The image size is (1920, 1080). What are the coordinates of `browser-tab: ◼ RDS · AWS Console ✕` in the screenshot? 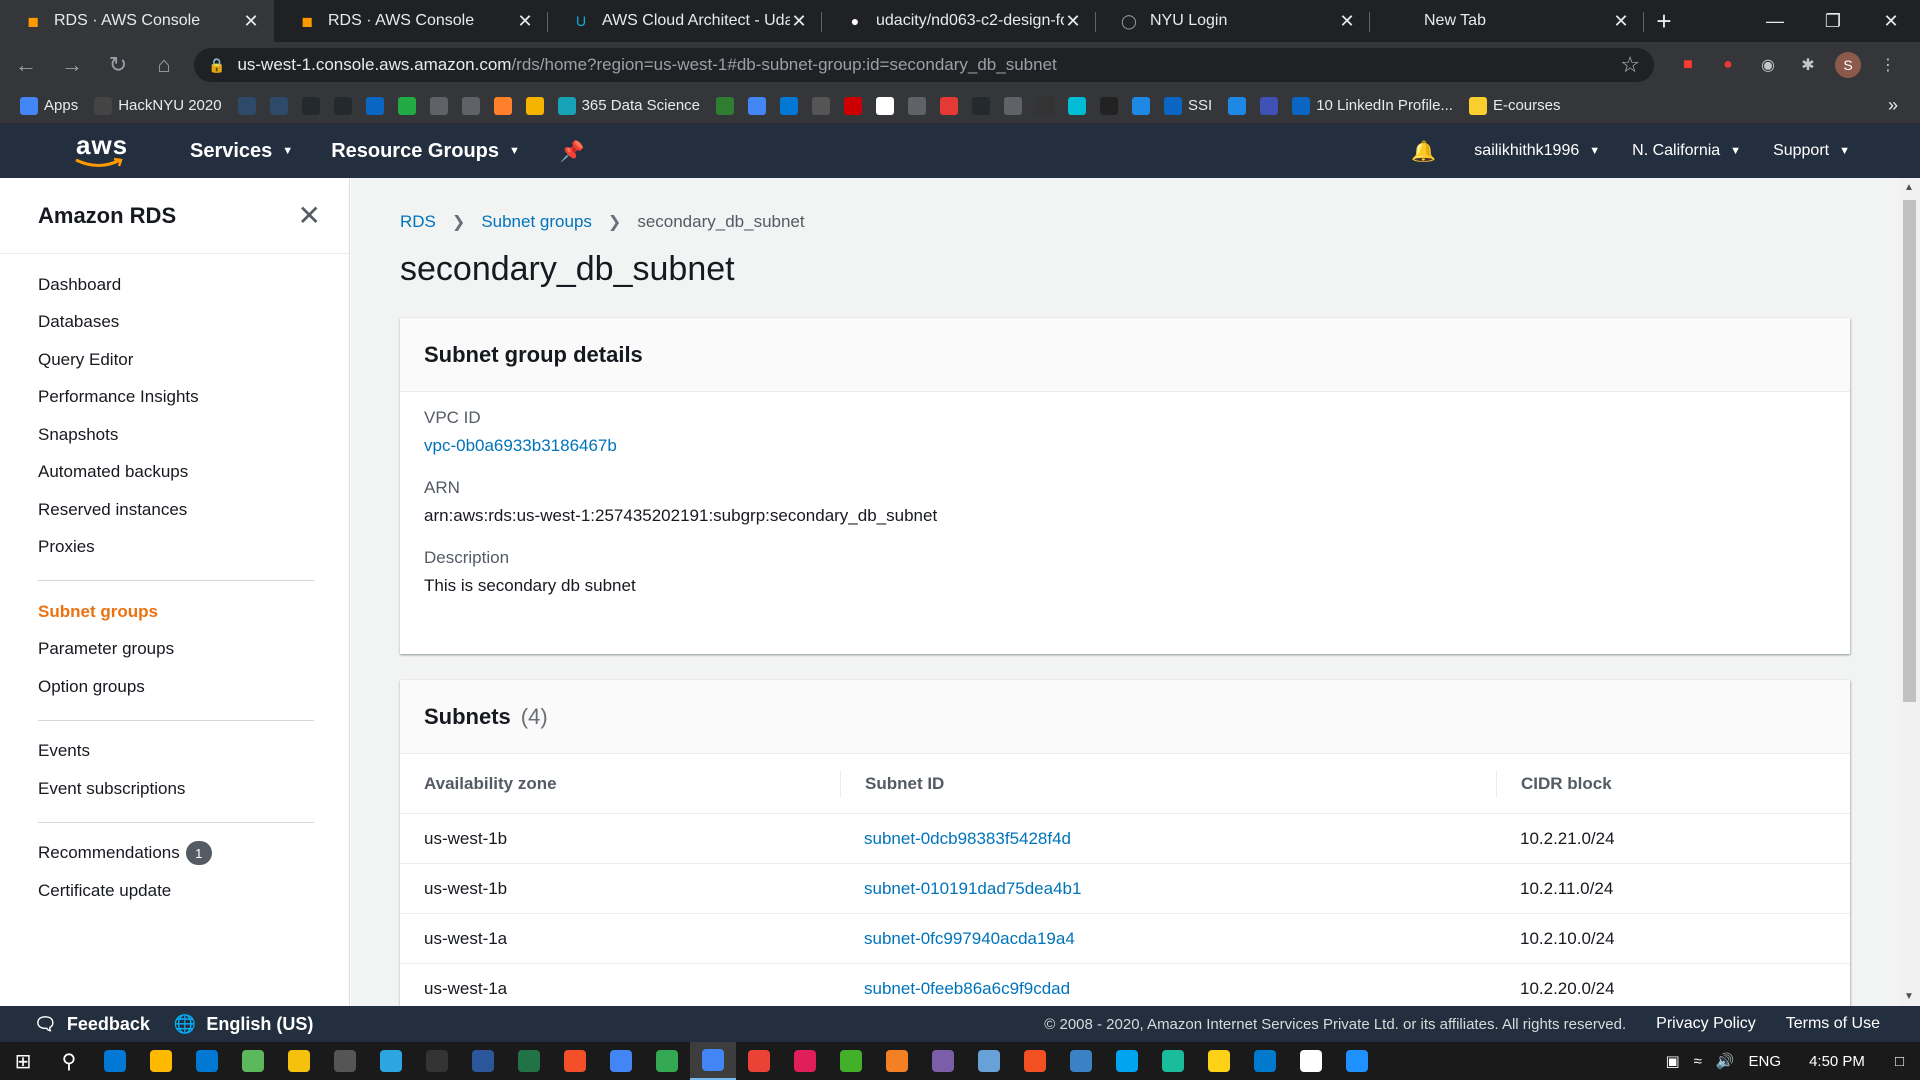 It's located at (411, 21).